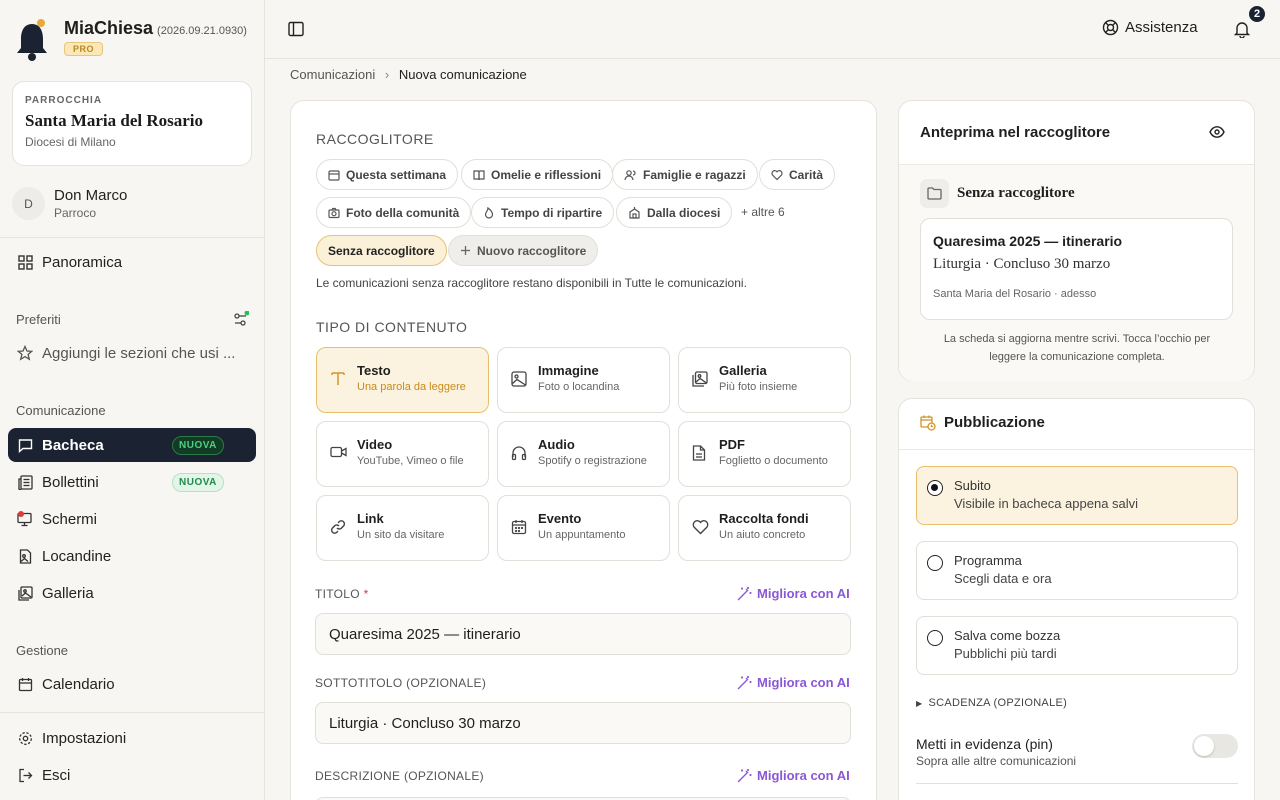 Image resolution: width=1280 pixels, height=800 pixels. Describe the element at coordinates (764, 528) in the screenshot. I see `type-raccolta-fondi: Raccolta fondi Un aiuto concreto` at that location.